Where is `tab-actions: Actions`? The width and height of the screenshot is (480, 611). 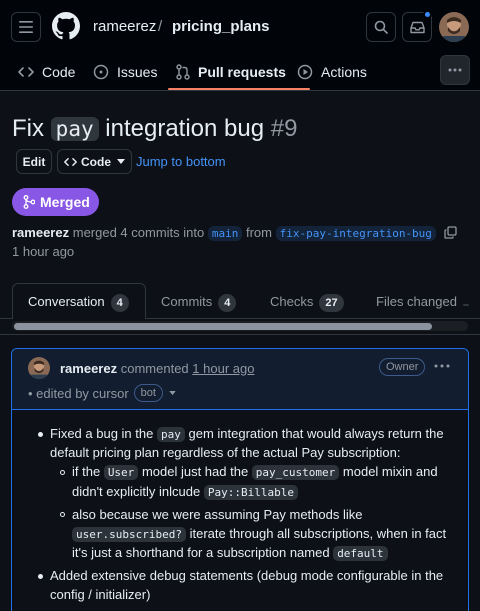
tab-actions: Actions is located at coordinates (332, 72).